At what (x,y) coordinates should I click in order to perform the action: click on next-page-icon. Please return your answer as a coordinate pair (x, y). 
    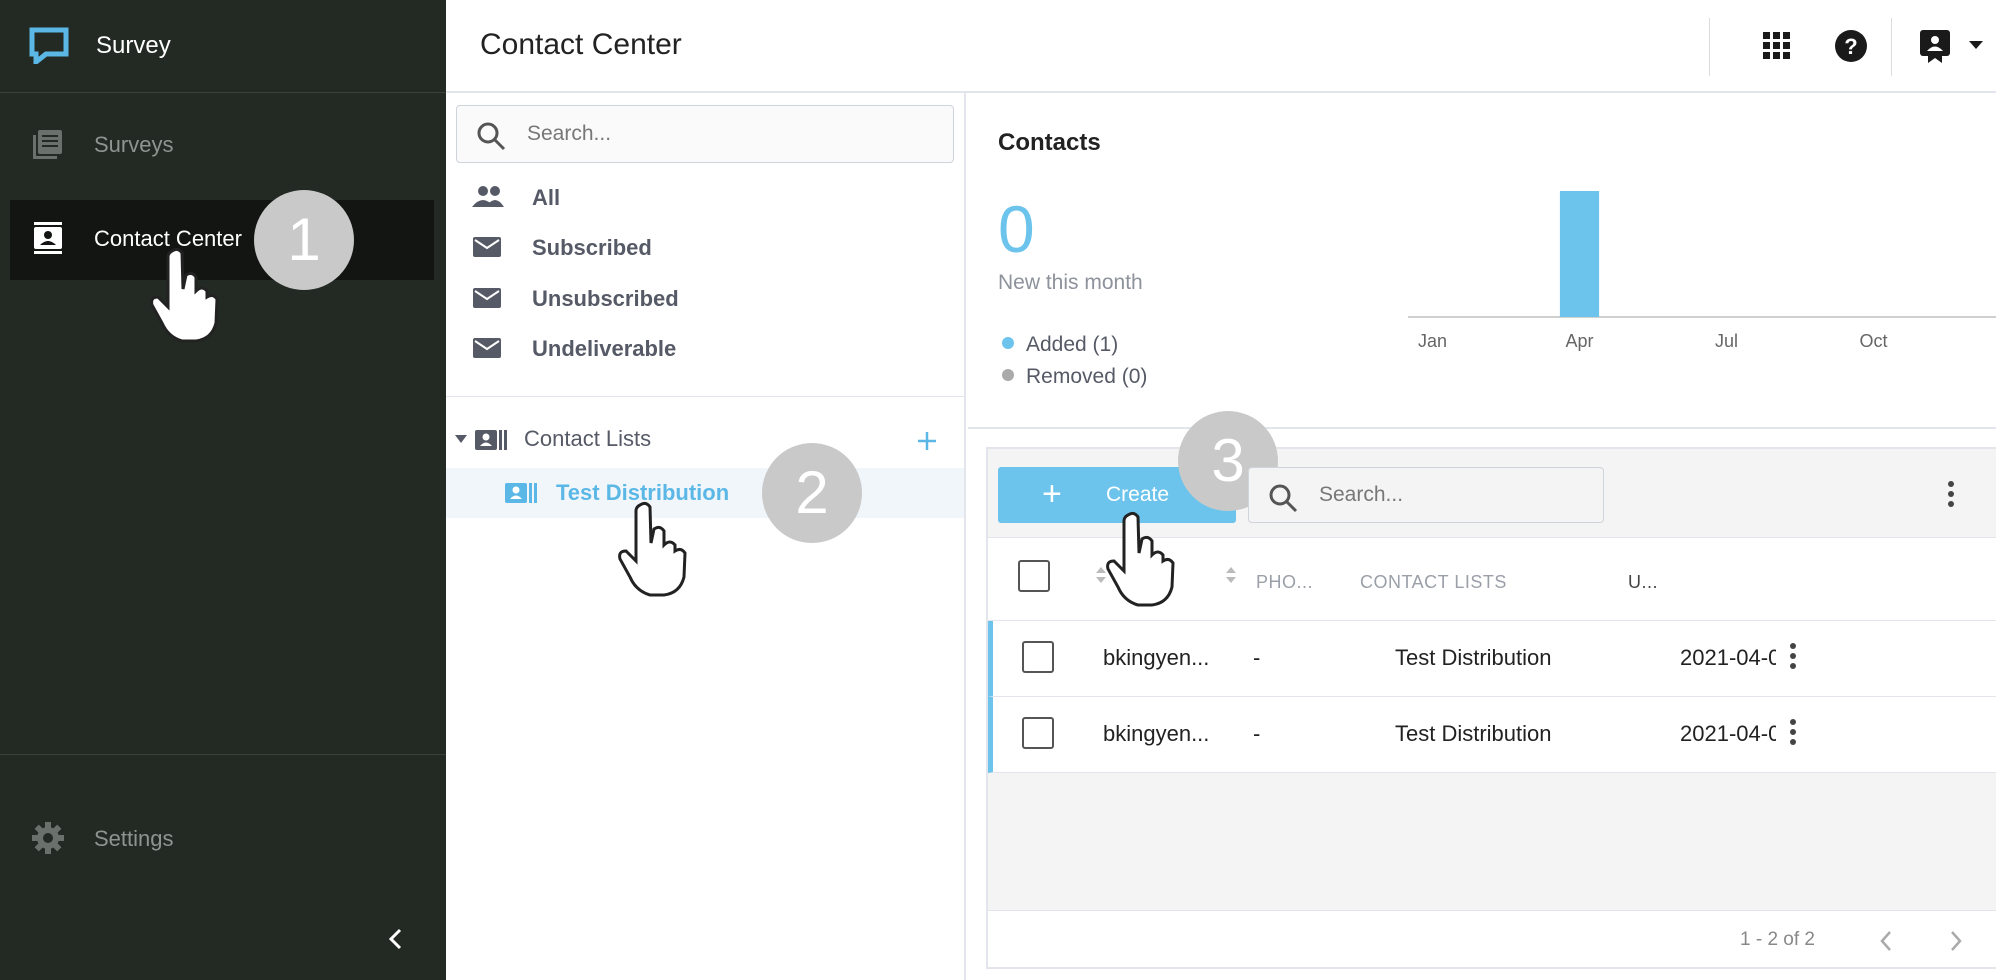
    Looking at the image, I should click on (1956, 941).